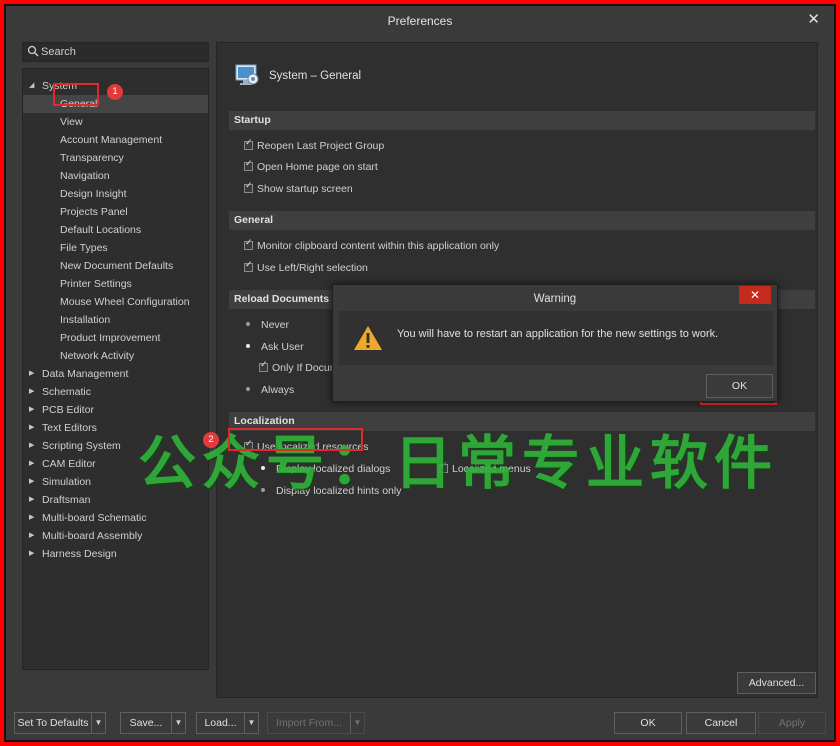 The image size is (840, 746). I want to click on tree-item-harness-design: ▶ Harness Design, so click(115, 554).